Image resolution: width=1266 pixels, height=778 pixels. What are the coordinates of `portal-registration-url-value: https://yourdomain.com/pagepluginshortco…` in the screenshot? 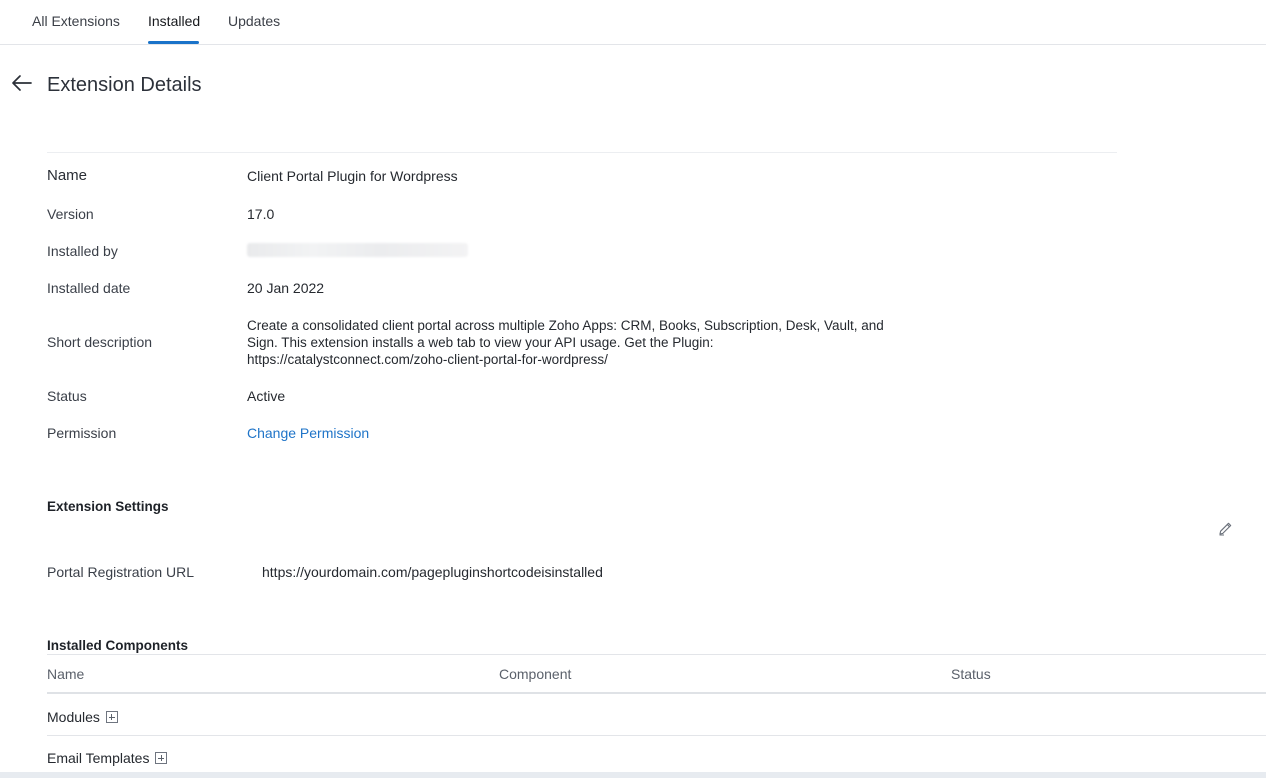 It's located at (432, 572).